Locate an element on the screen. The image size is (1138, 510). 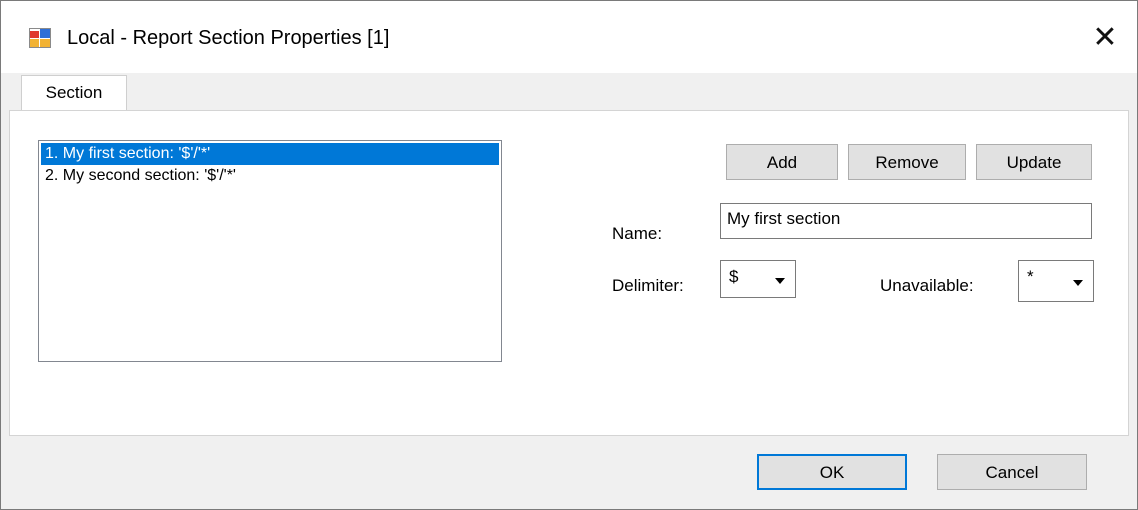
delimiter-label: Delimiter: is located at coordinates (648, 285).